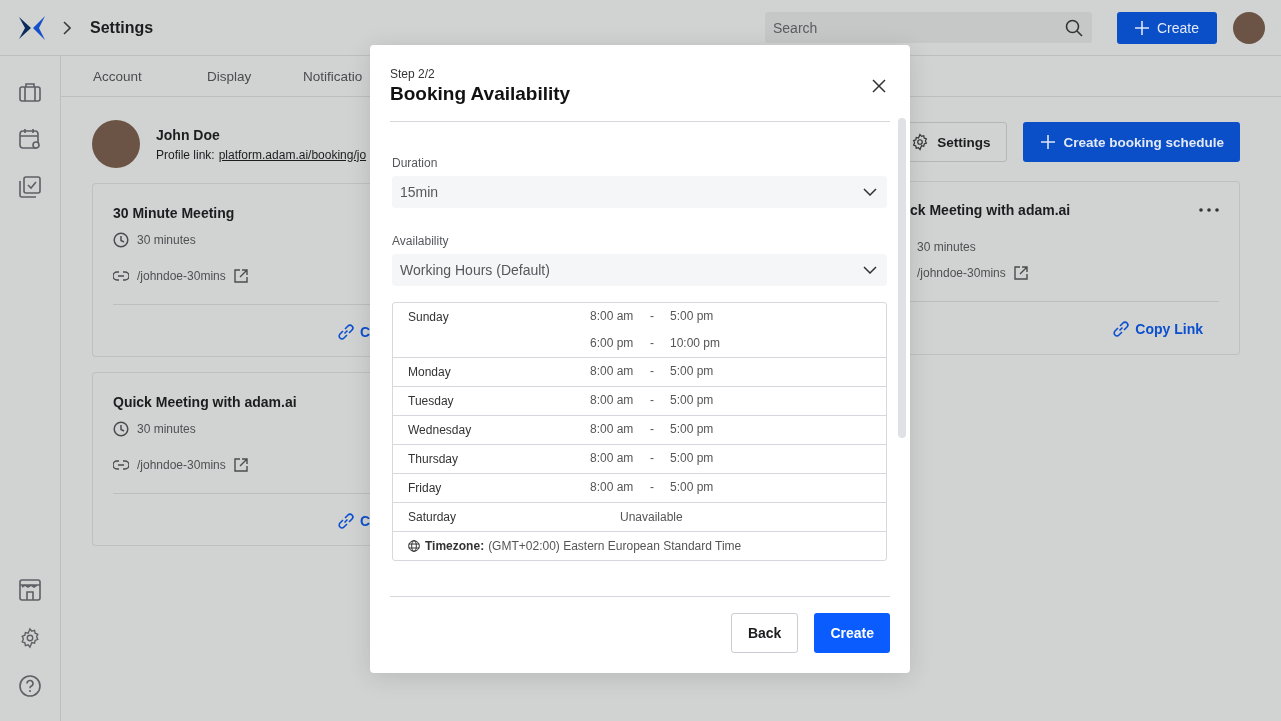 The width and height of the screenshot is (1281, 721). Describe the element at coordinates (333, 76) in the screenshot. I see `settings-tab: Notificatio` at that location.